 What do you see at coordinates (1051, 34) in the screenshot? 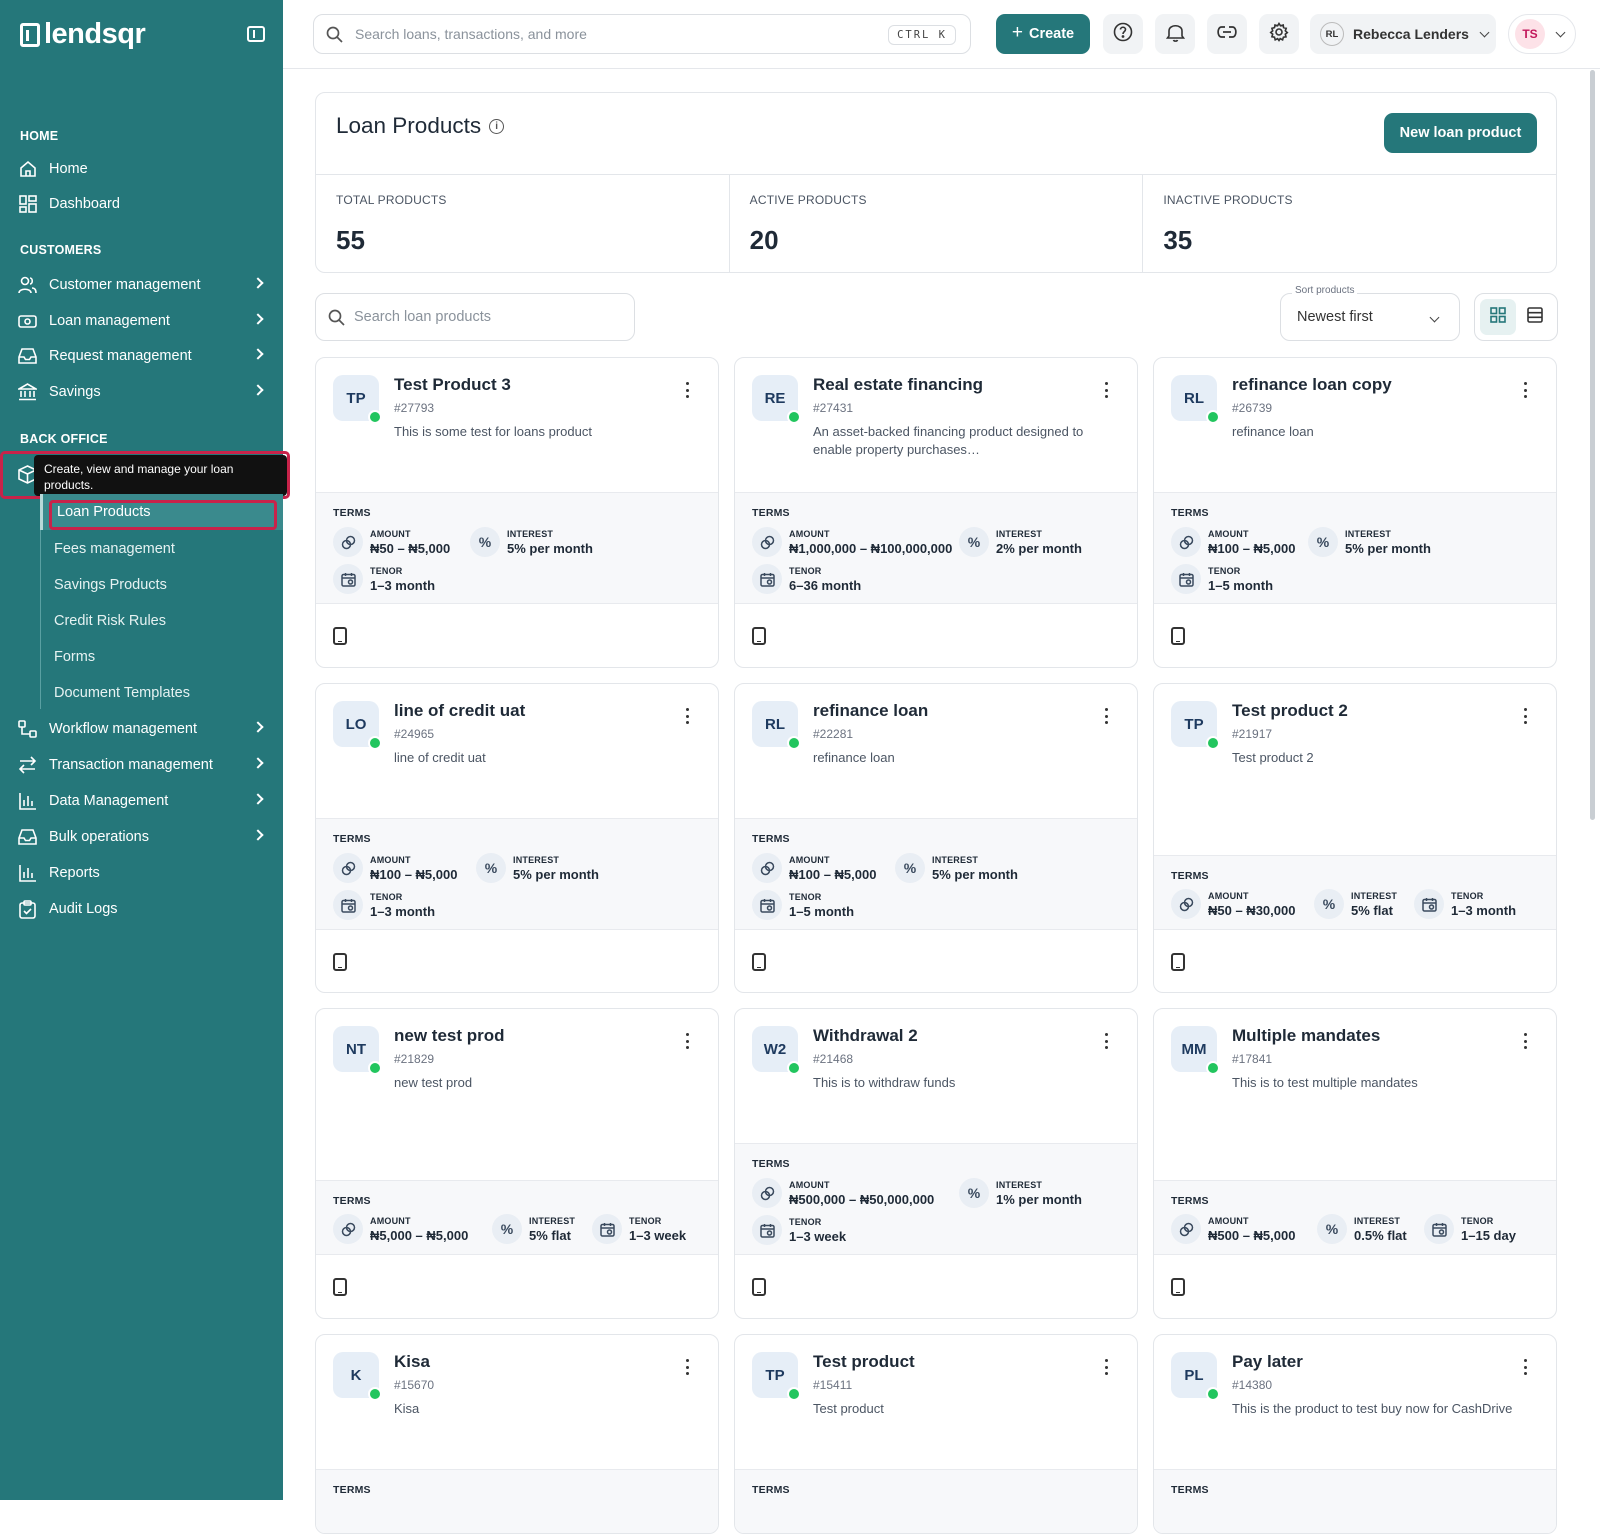
I see `create-label: Create` at bounding box center [1051, 34].